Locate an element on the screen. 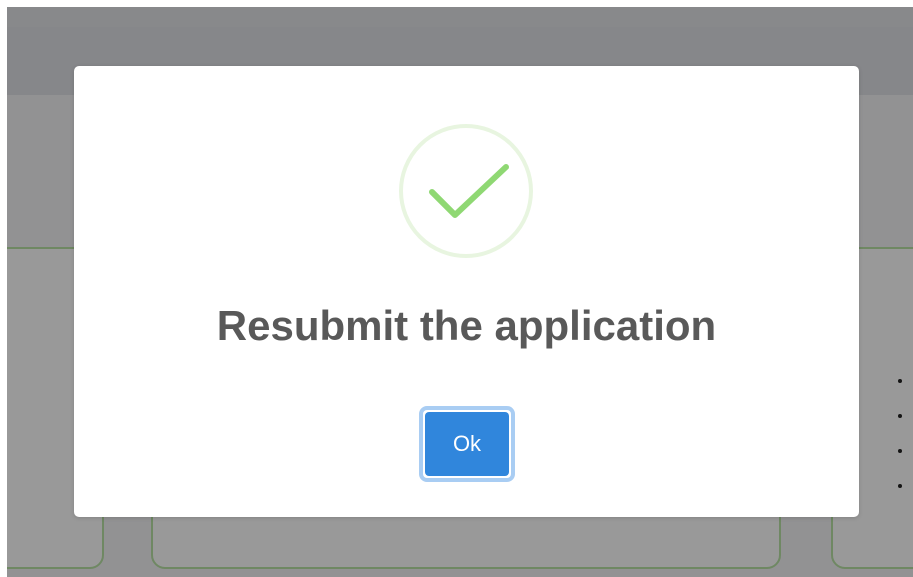 This screenshot has height=577, width=913. success-checkmark-icon is located at coordinates (466, 191).